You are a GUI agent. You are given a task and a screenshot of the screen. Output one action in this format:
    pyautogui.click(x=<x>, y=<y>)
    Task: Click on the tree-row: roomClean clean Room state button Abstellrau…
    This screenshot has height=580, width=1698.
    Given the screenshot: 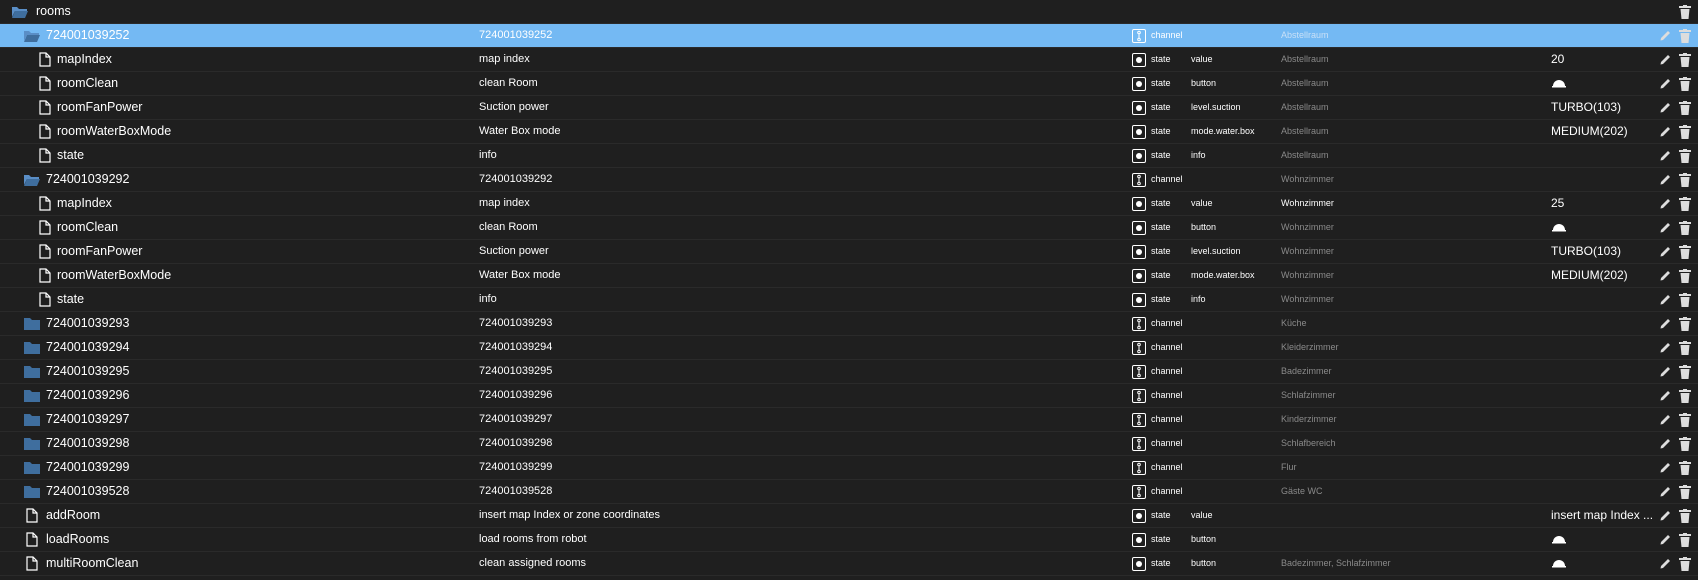 What is the action you would take?
    pyautogui.click(x=849, y=84)
    